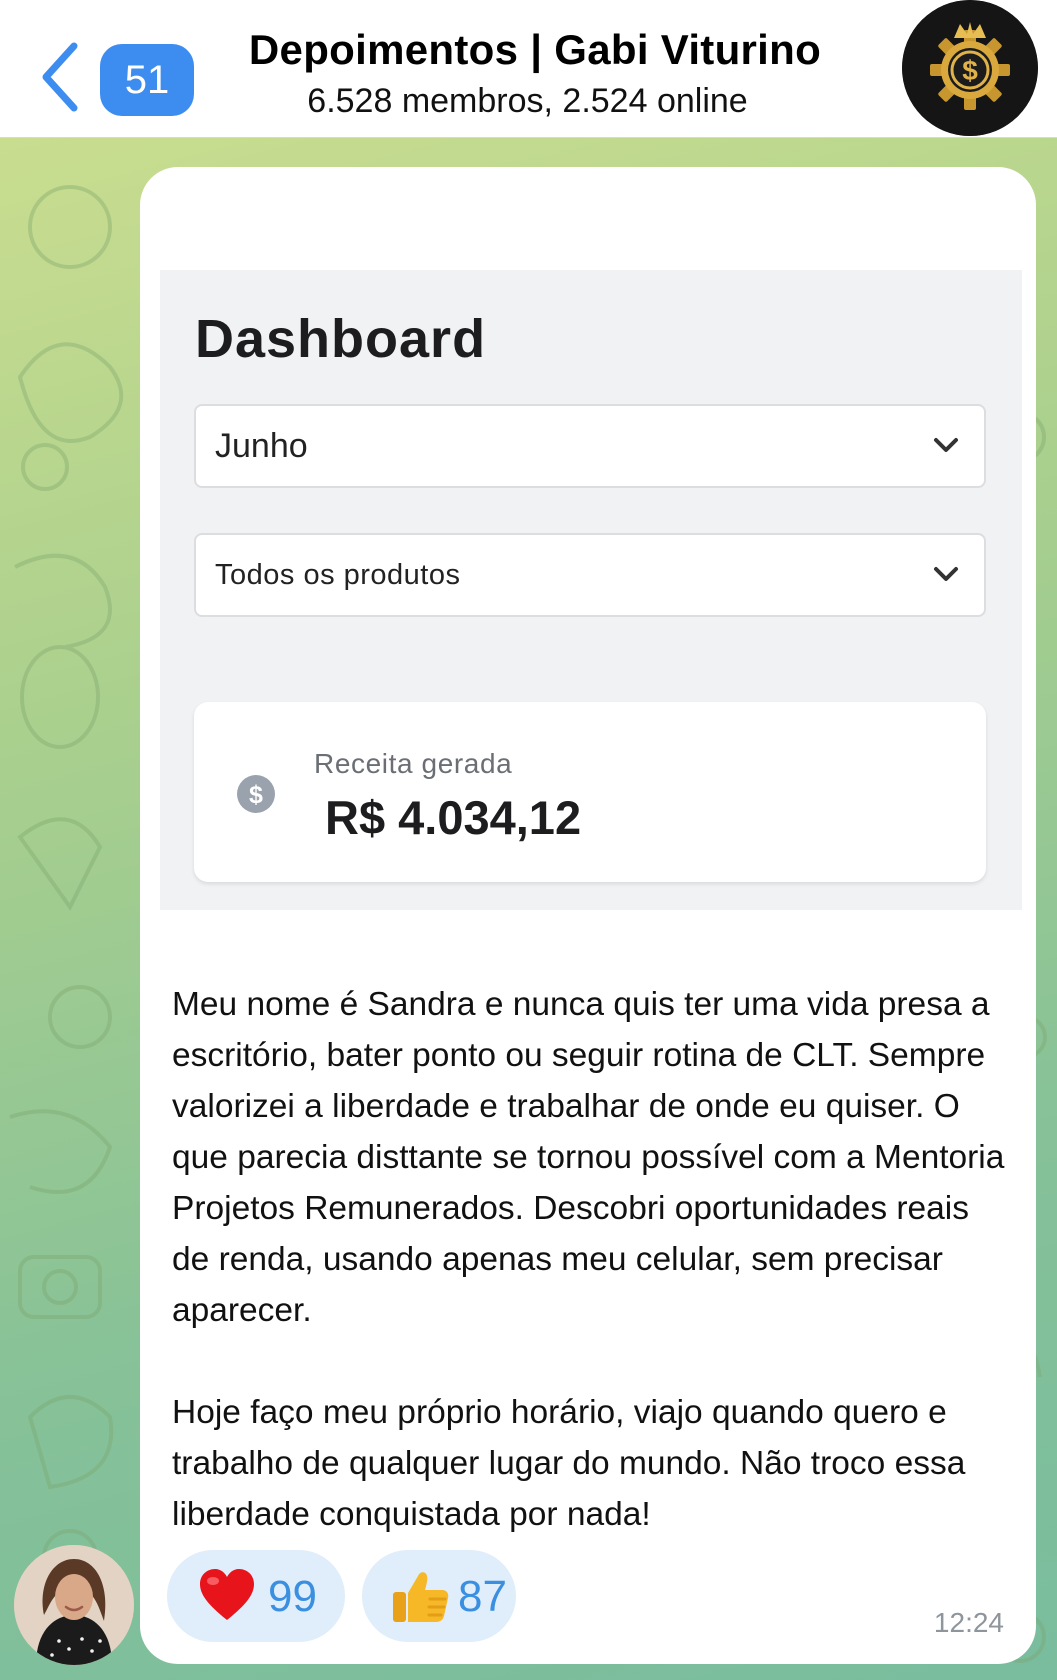  Describe the element at coordinates (453, 817) in the screenshot. I see `revenue-value: R$ 4.034,12` at that location.